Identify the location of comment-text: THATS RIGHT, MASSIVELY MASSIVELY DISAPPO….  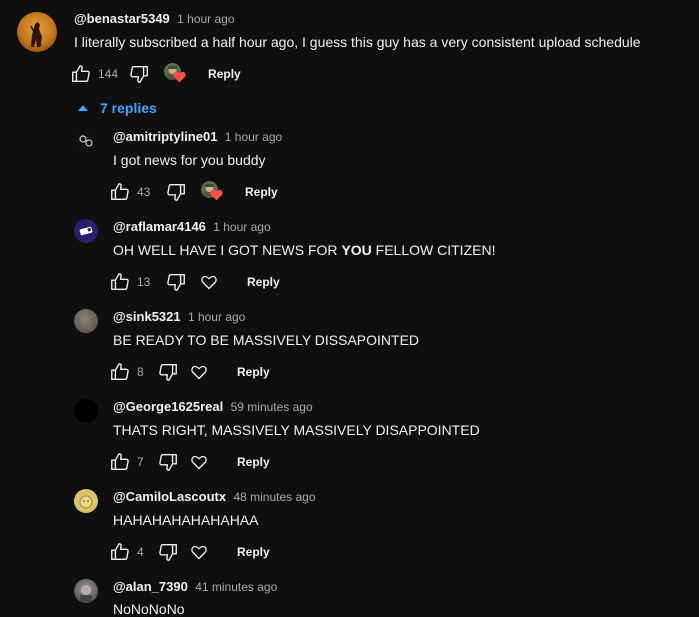
(296, 430).